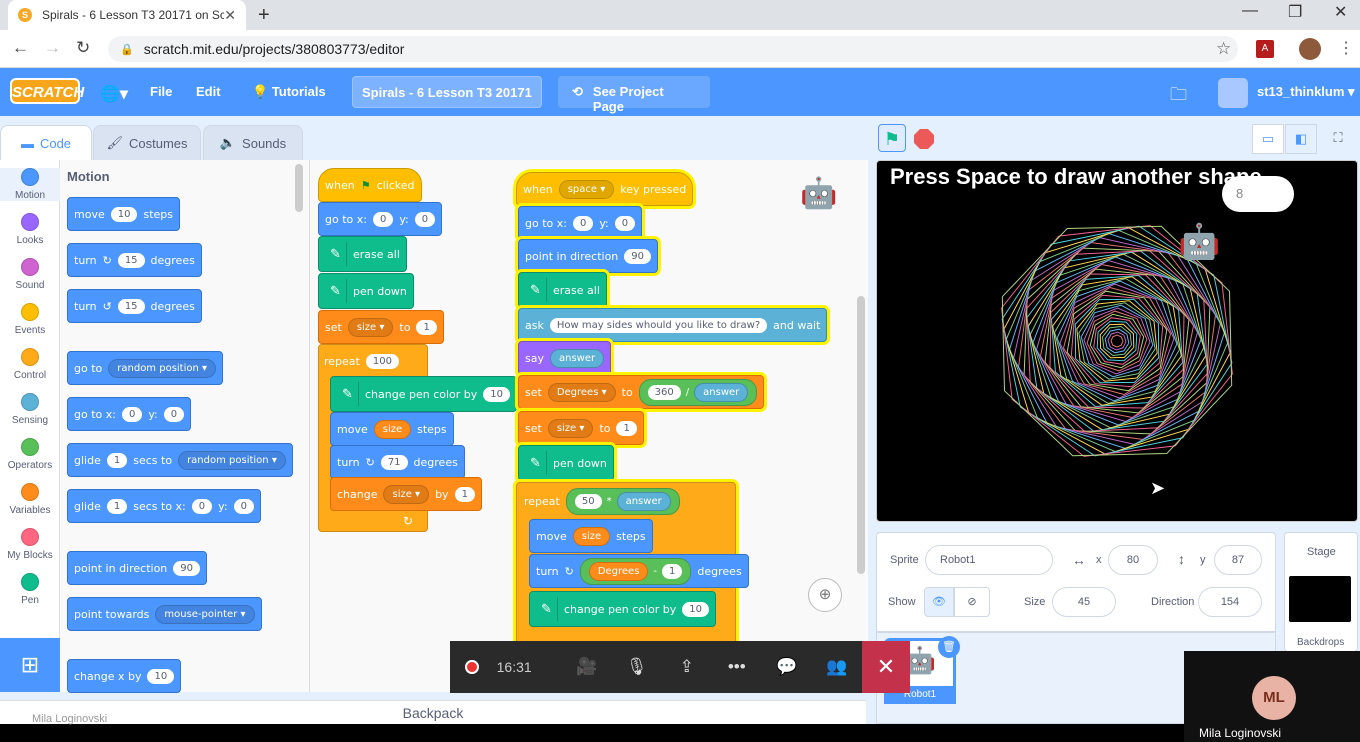 This screenshot has height=742, width=1360. I want to click on set-size-block: set size ▾ to 1, so click(381, 327).